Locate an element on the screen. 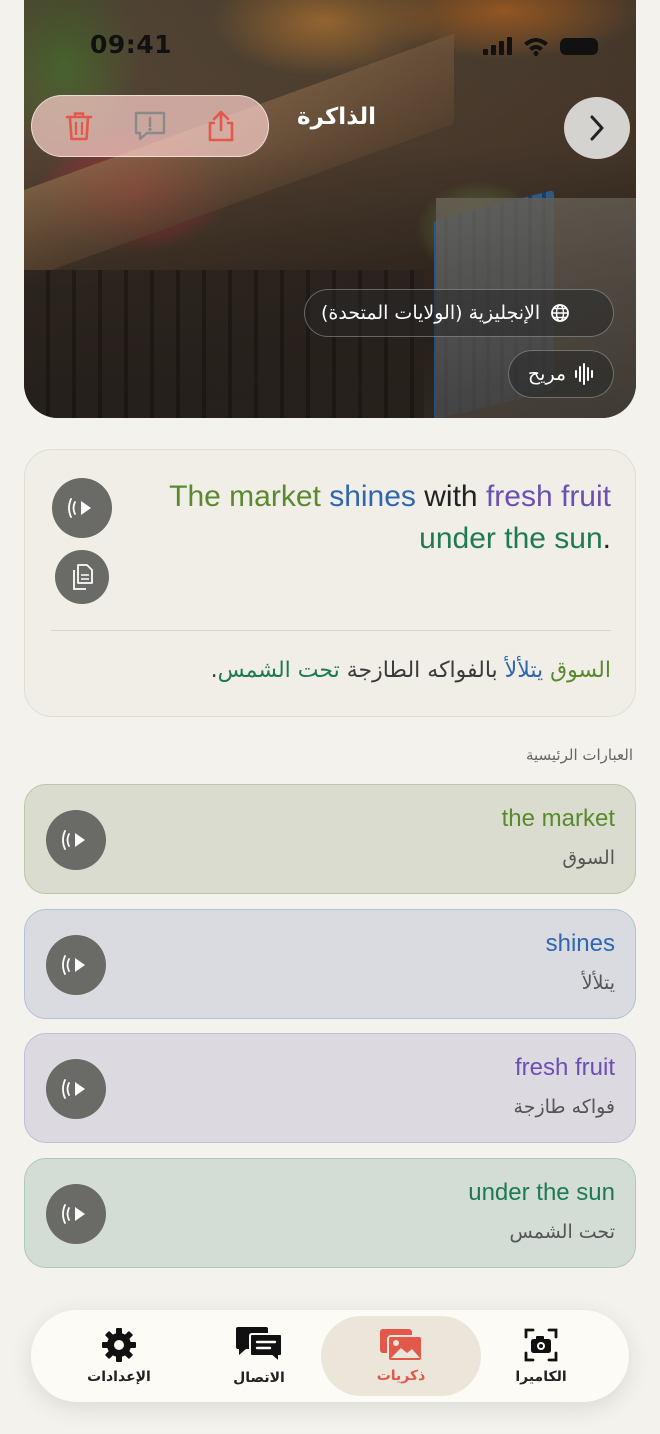 The image size is (660, 1434). source-segment: . is located at coordinates (214, 670).